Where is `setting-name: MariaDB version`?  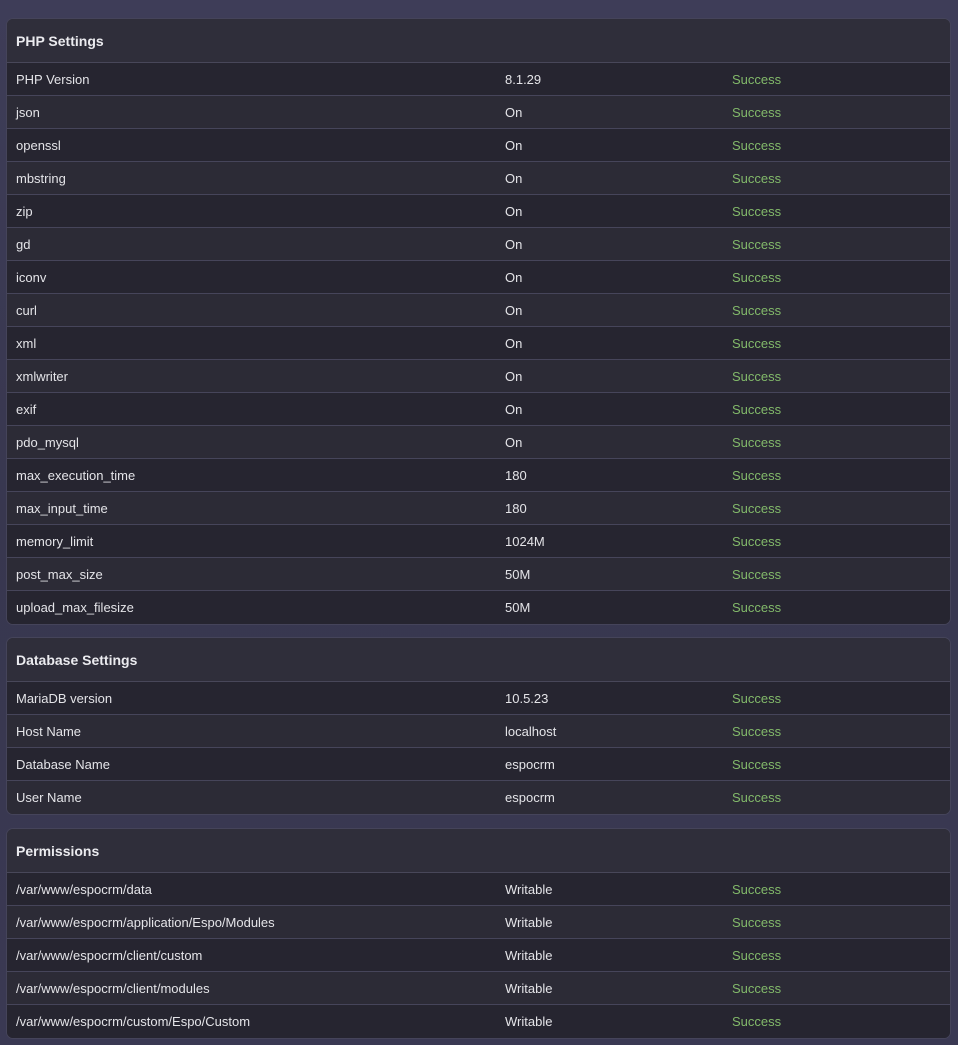 setting-name: MariaDB version is located at coordinates (64, 698).